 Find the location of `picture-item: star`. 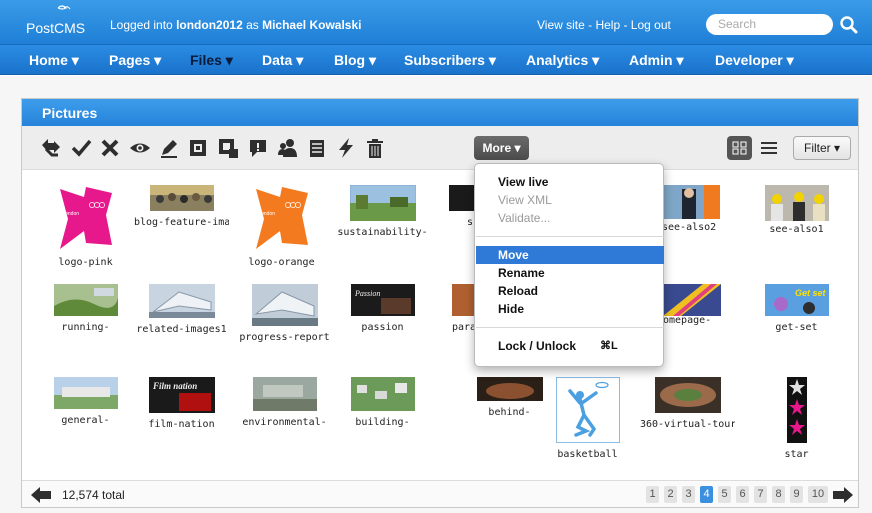

picture-item: star is located at coordinates (796, 418).